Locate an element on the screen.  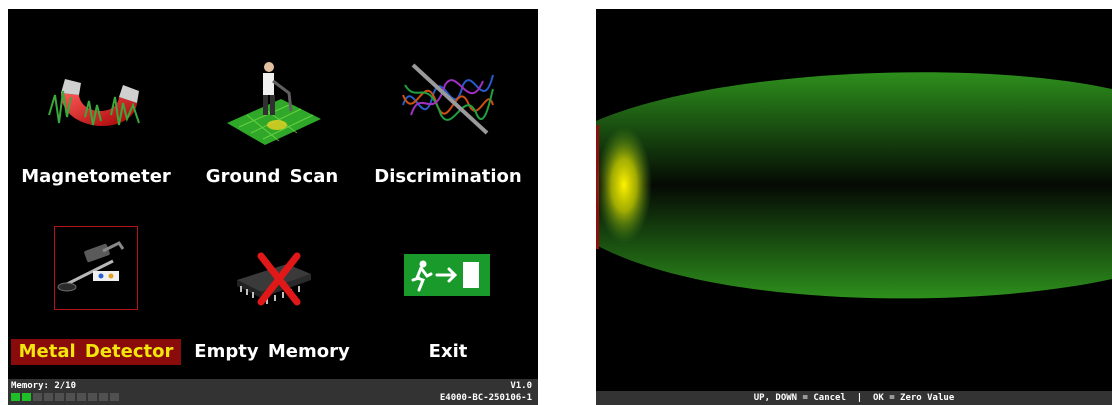
version-label: V1.0 is located at coordinates (521, 386).